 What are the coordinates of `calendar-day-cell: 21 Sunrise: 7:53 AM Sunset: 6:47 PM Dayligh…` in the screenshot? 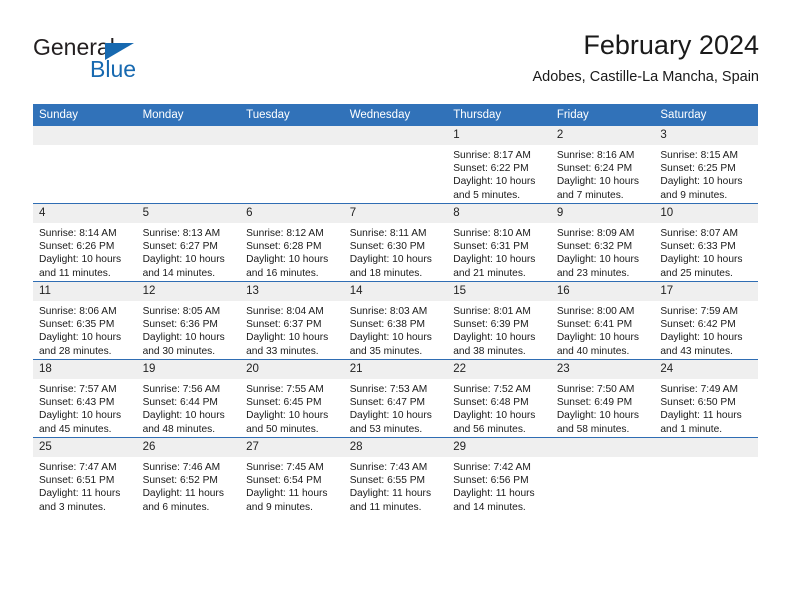 It's located at (395, 398).